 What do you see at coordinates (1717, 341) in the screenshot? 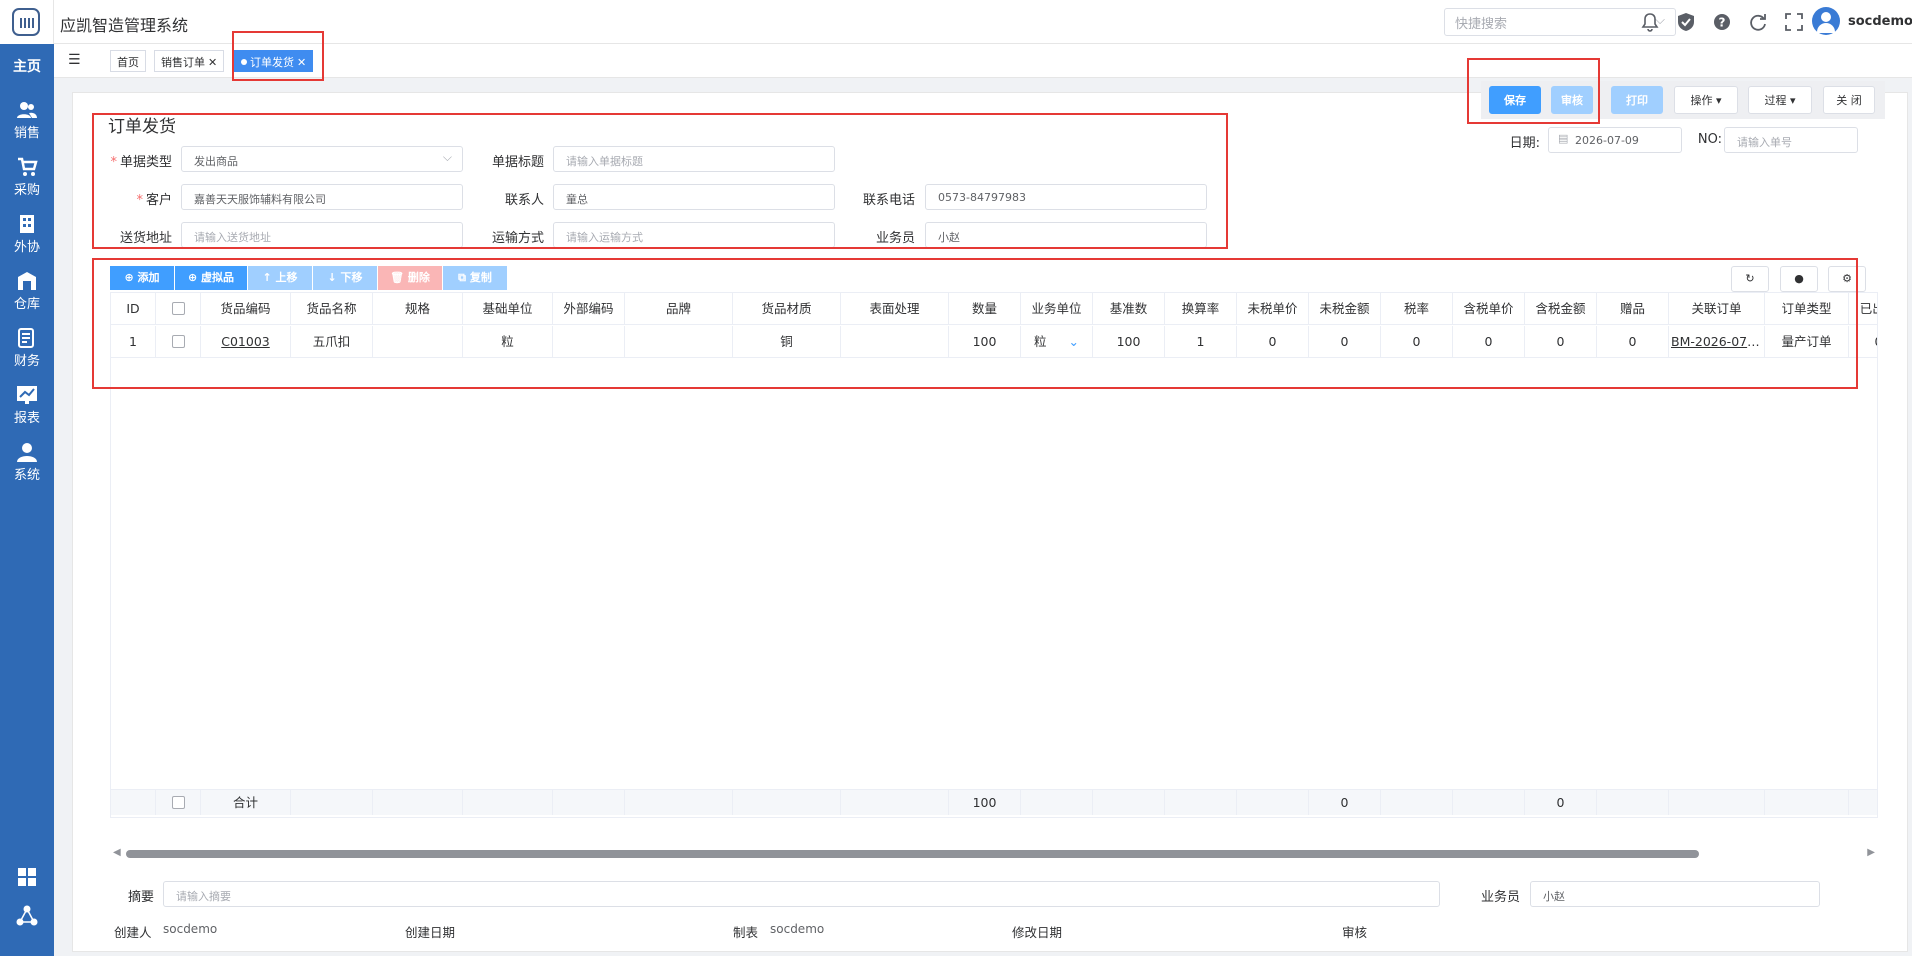
I see `cell-related-order: BM-2026-07-09-001` at bounding box center [1717, 341].